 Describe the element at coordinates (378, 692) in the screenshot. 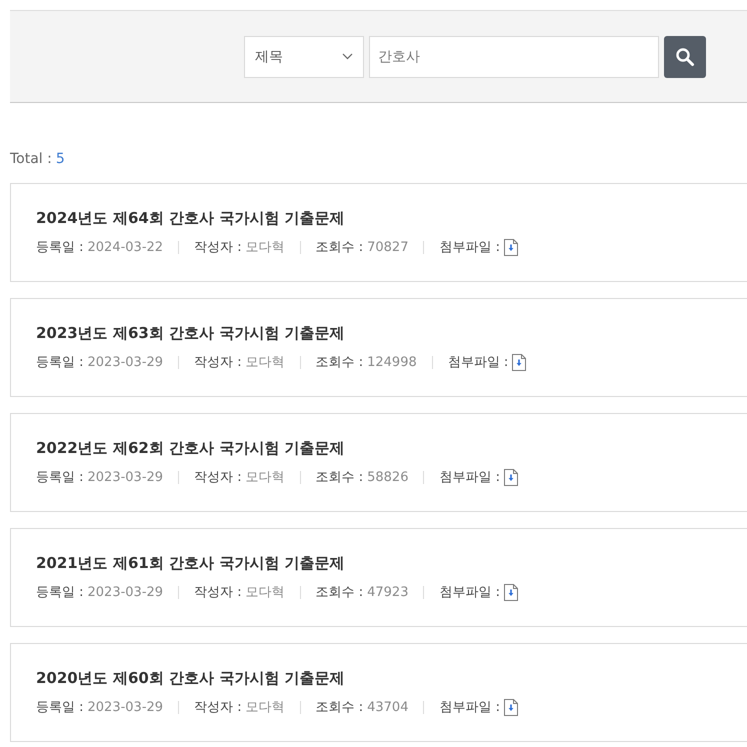

I see `post-card: 2020년도 제60회 간호사 국가시험 기출문제 등록일 : 2023-03-29 작성자 : 모다혁 조회수 : 43704 첨부파일 :` at that location.